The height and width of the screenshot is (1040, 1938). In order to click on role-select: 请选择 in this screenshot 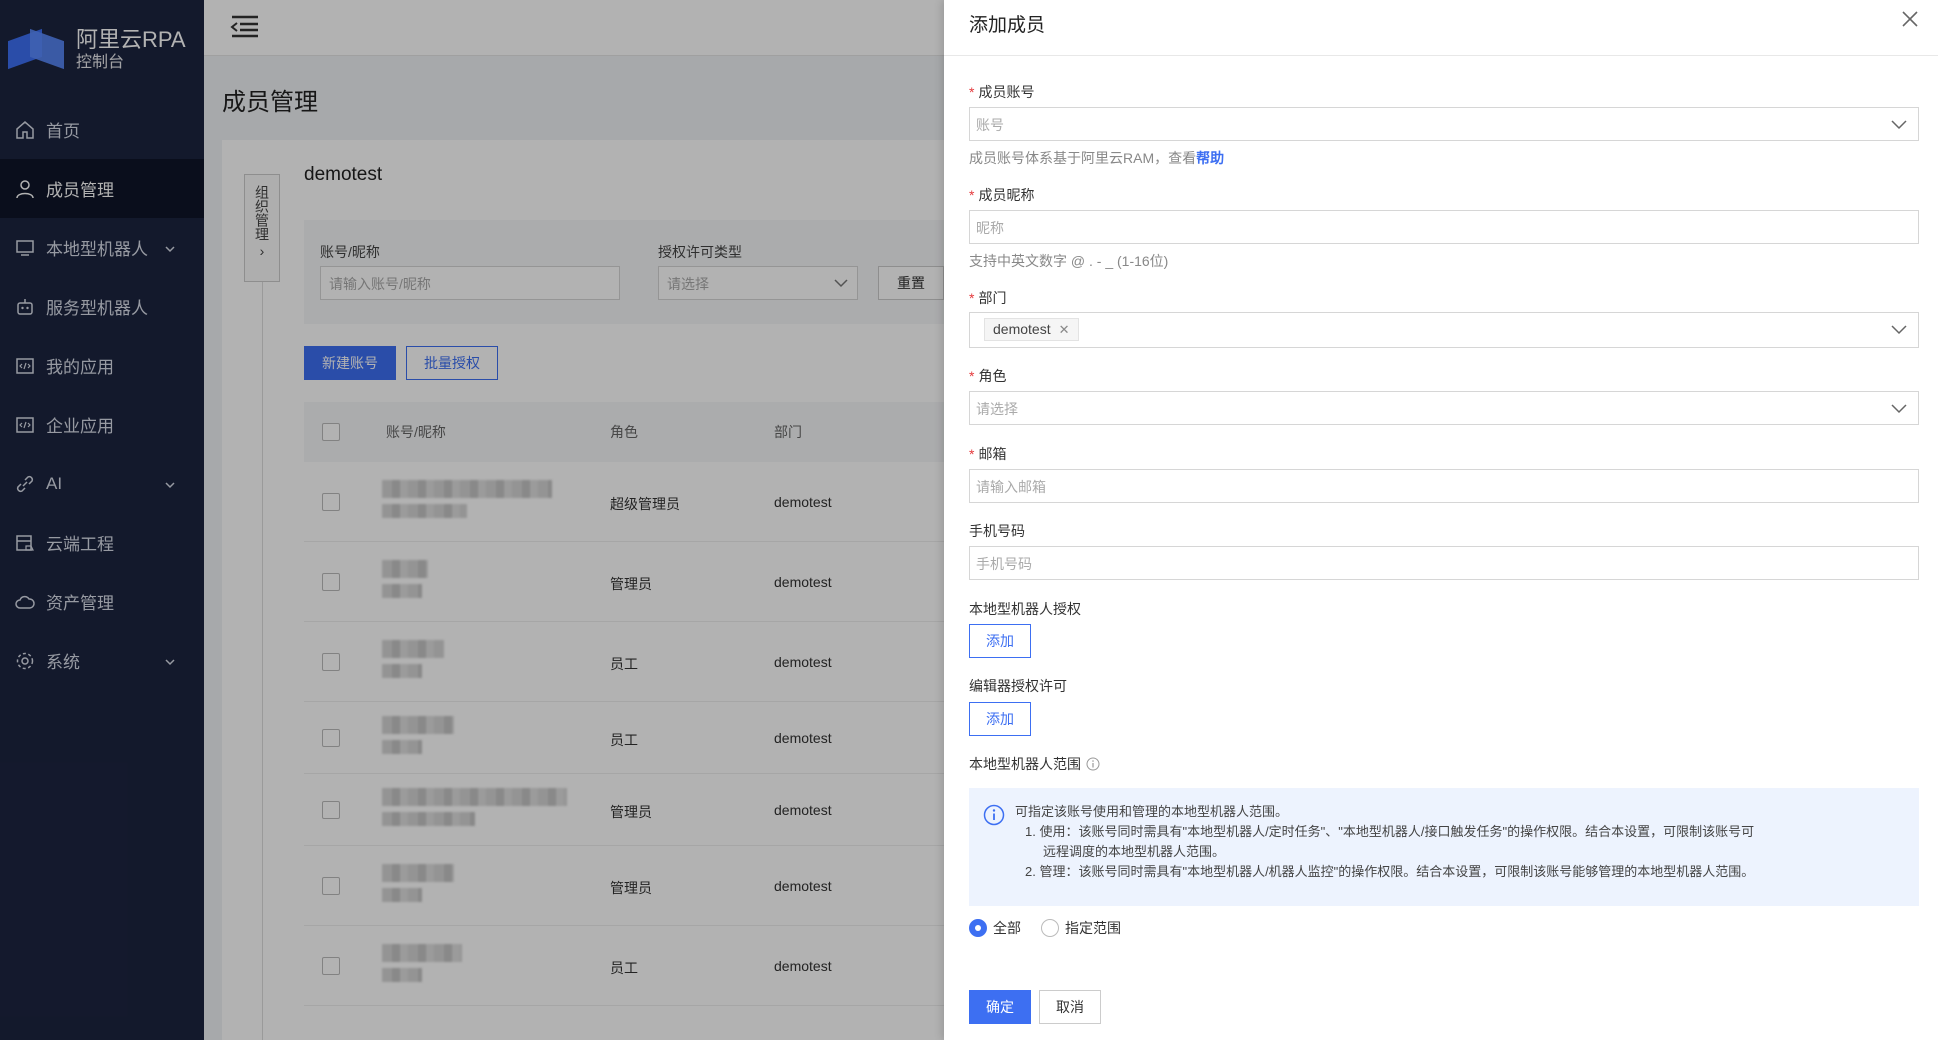, I will do `click(1444, 408)`.